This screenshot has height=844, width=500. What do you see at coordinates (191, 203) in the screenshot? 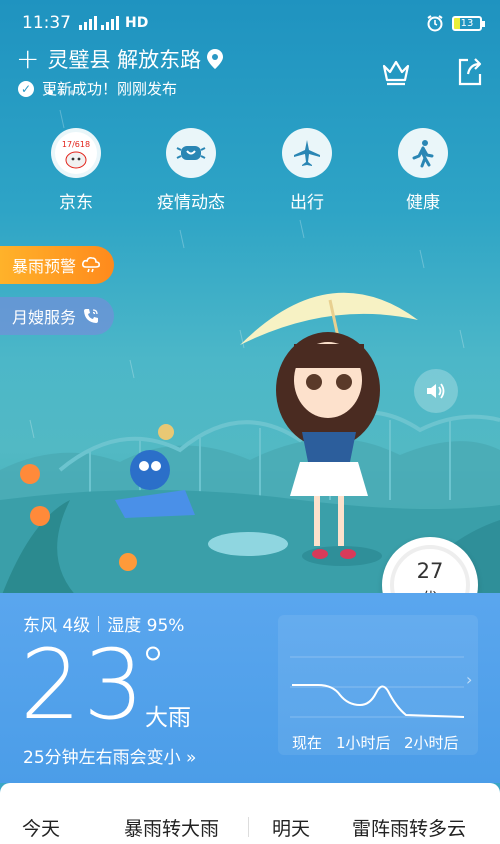
I see `quick-entry-label: 疫情动态` at bounding box center [191, 203].